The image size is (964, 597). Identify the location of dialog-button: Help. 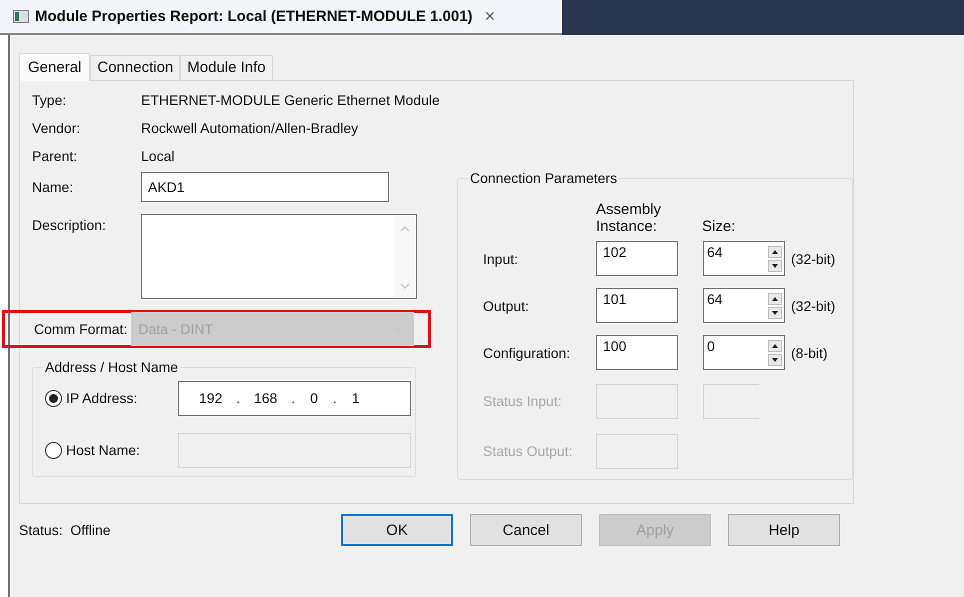
(784, 530).